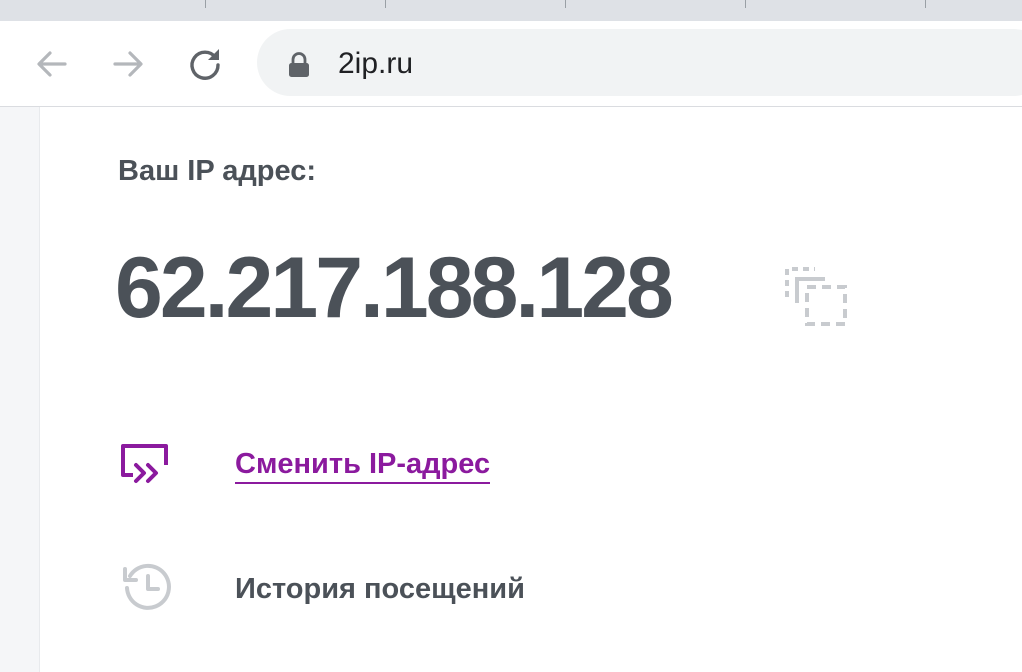 The width and height of the screenshot is (1022, 672). Describe the element at coordinates (217, 171) in the screenshot. I see `ip-label: Ваш IP адрес:` at that location.